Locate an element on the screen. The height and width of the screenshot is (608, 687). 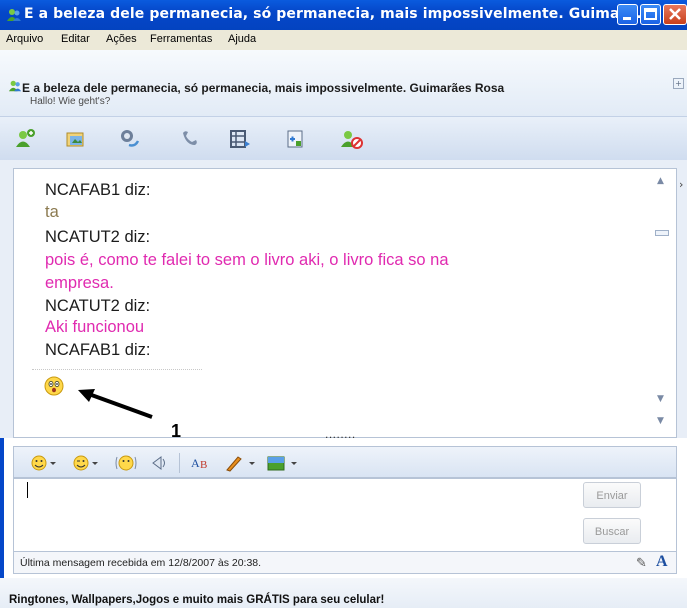
maximize-button is located at coordinates (650, 14).